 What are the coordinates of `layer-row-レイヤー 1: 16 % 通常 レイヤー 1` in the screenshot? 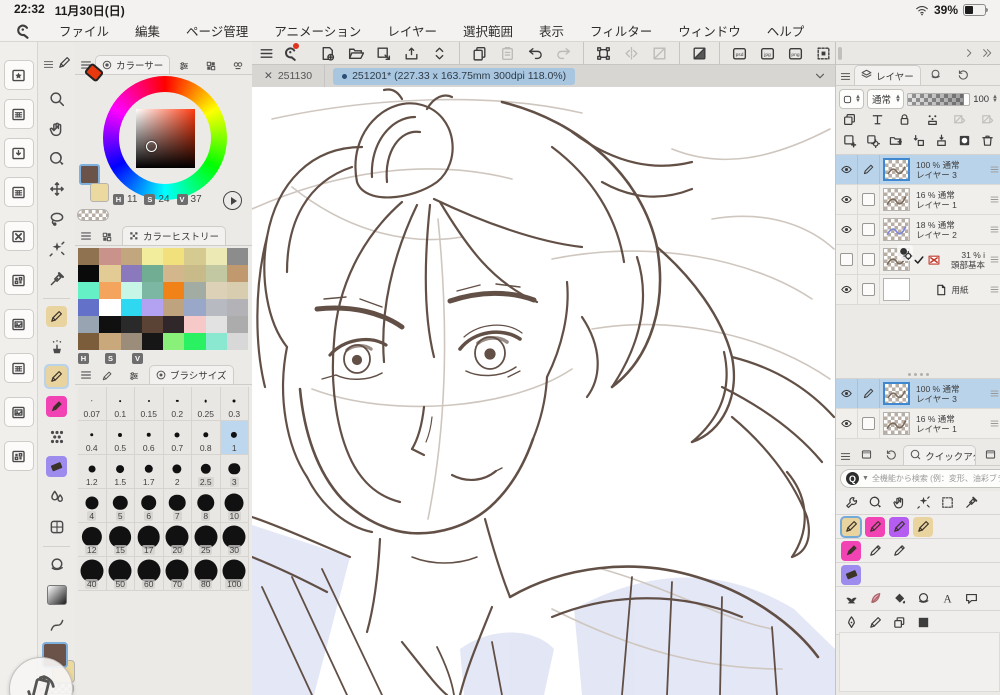 It's located at (918, 200).